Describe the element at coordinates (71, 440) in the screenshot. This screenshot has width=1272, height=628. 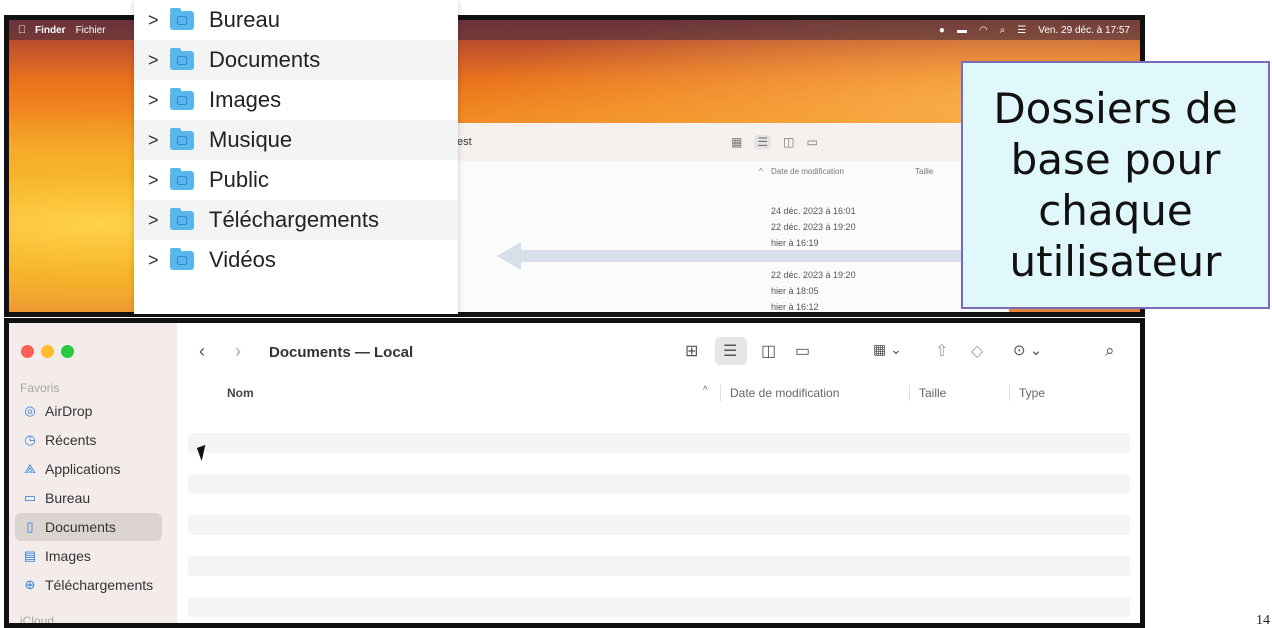
I see `sidebar-item-label: Récents` at that location.